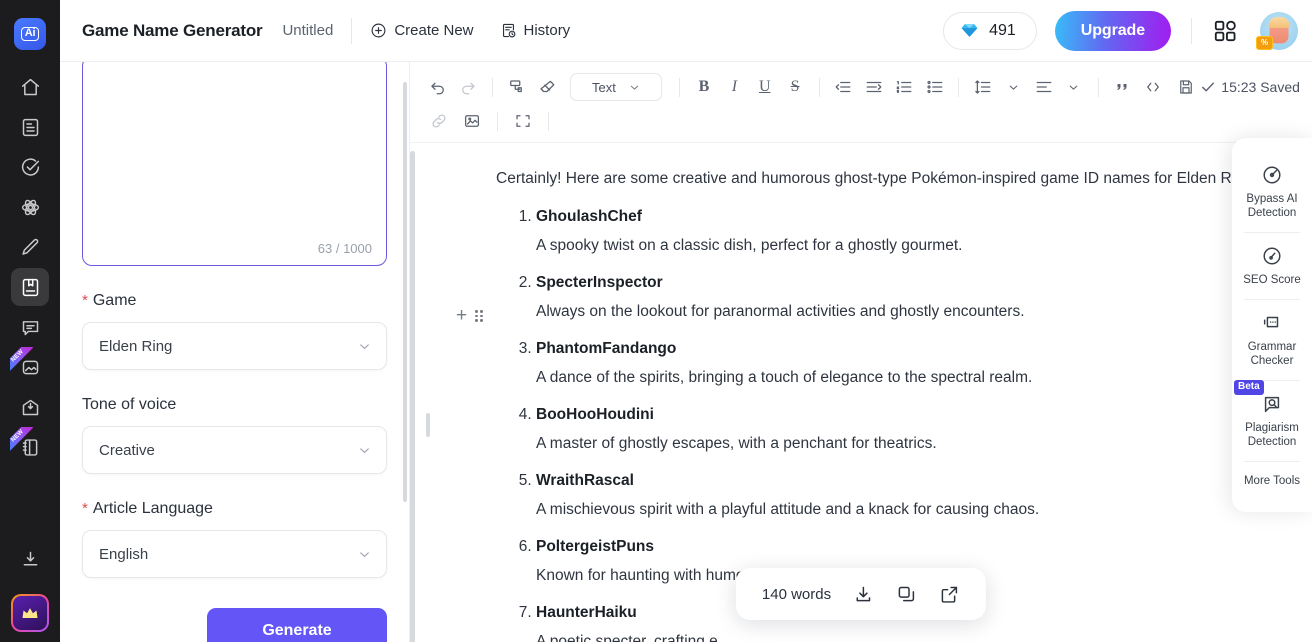  What do you see at coordinates (234, 346) in the screenshot?
I see `game-select: Elden Ring` at bounding box center [234, 346].